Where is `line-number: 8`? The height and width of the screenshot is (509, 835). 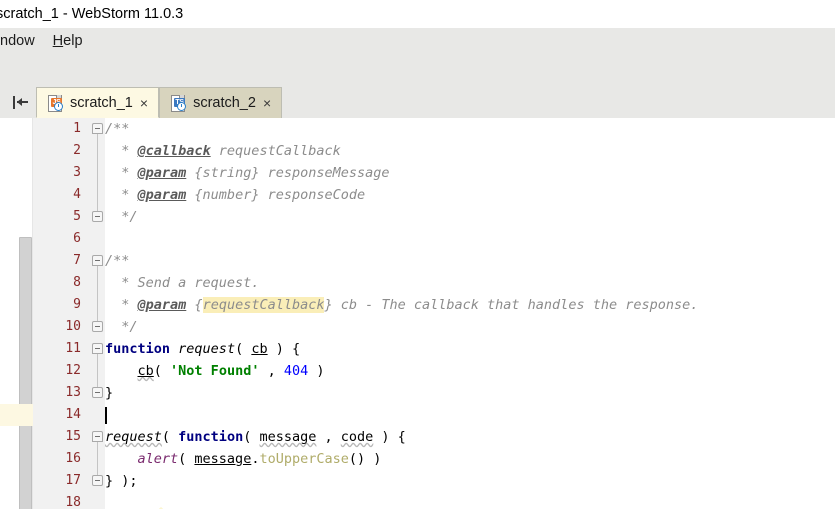
line-number: 8 is located at coordinates (77, 282).